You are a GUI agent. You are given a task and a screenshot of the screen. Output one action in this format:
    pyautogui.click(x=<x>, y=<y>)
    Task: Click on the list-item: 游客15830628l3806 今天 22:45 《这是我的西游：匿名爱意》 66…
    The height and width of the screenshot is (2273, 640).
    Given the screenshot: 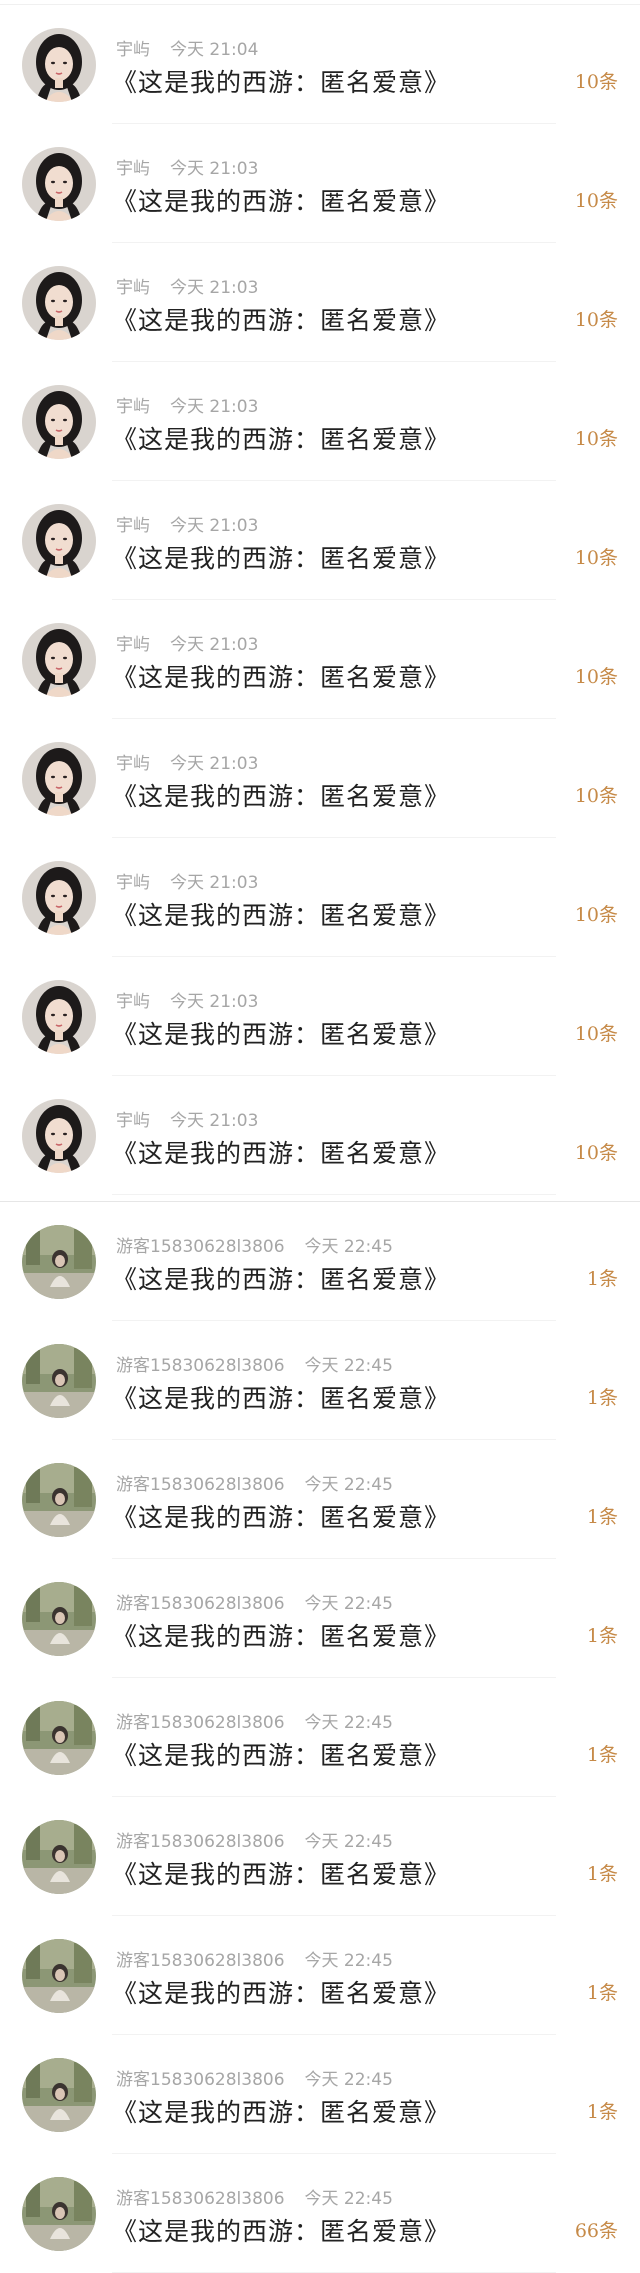 What is the action you would take?
    pyautogui.click(x=320, y=2213)
    